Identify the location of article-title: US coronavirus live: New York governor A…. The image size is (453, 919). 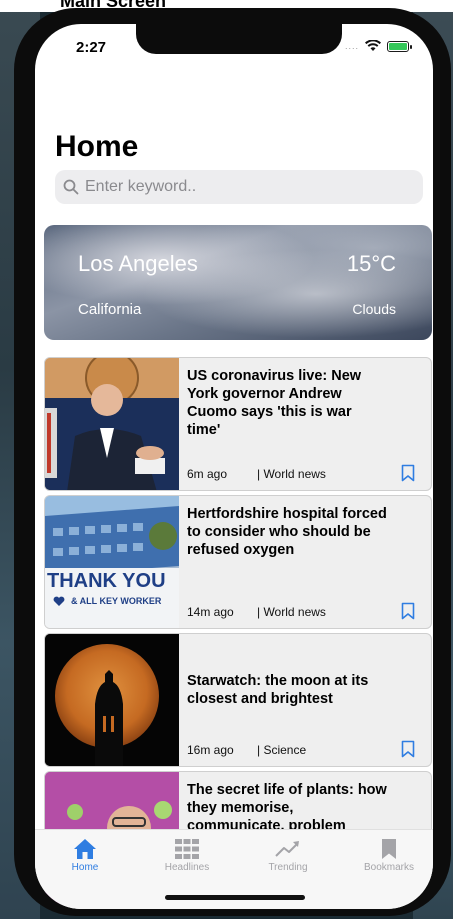
(274, 403).